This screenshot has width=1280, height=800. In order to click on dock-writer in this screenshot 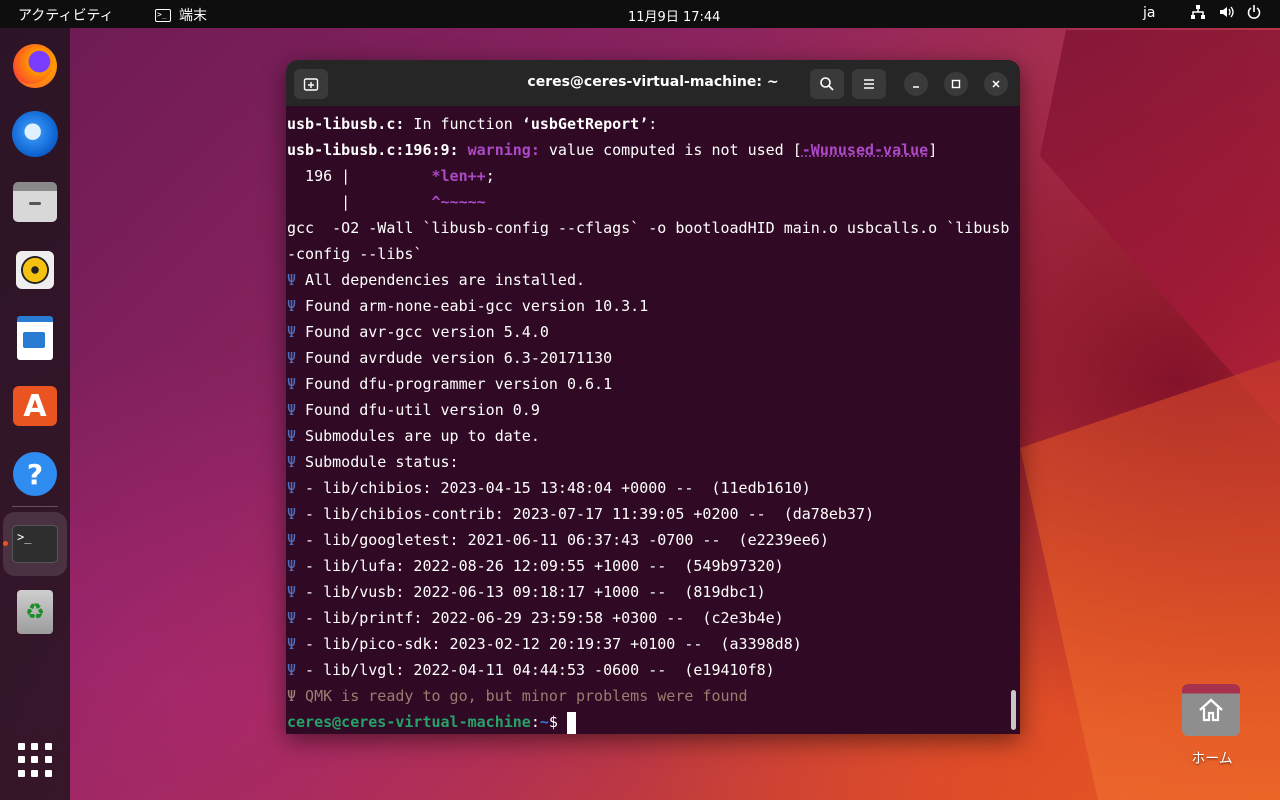, I will do `click(35, 338)`.